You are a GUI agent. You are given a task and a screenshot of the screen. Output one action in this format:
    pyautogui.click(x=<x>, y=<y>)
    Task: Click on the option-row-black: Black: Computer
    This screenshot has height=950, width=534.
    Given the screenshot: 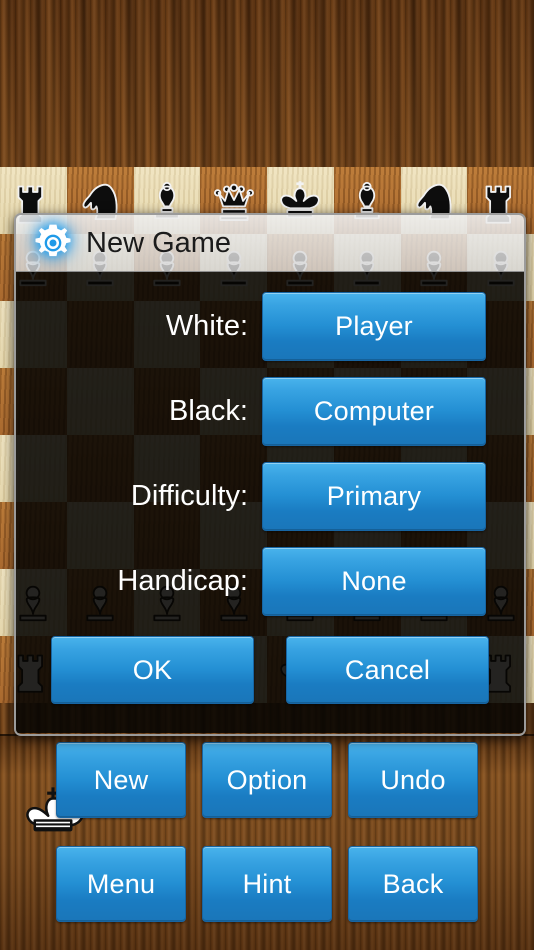 What is the action you would take?
    pyautogui.click(x=270, y=411)
    